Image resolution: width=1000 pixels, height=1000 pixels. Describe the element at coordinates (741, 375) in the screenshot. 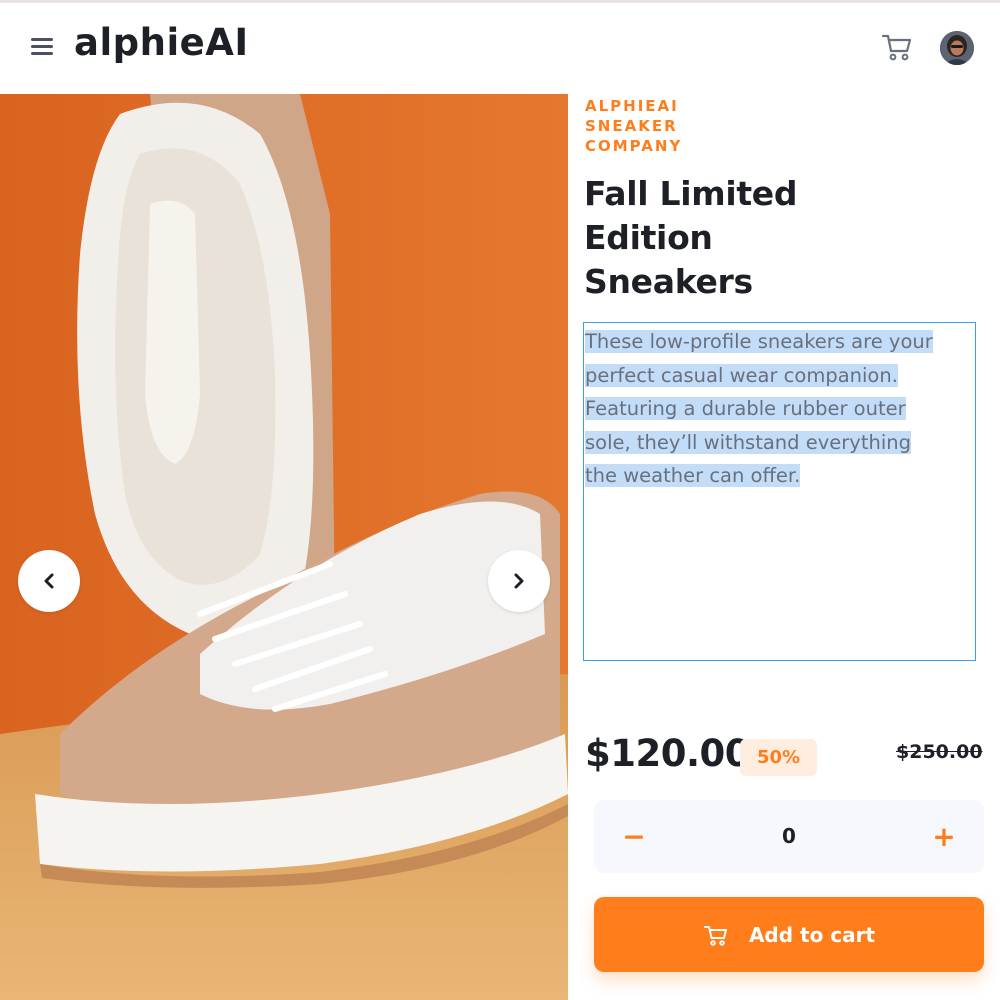

I see `description-line: perfect casual wear companion.` at that location.